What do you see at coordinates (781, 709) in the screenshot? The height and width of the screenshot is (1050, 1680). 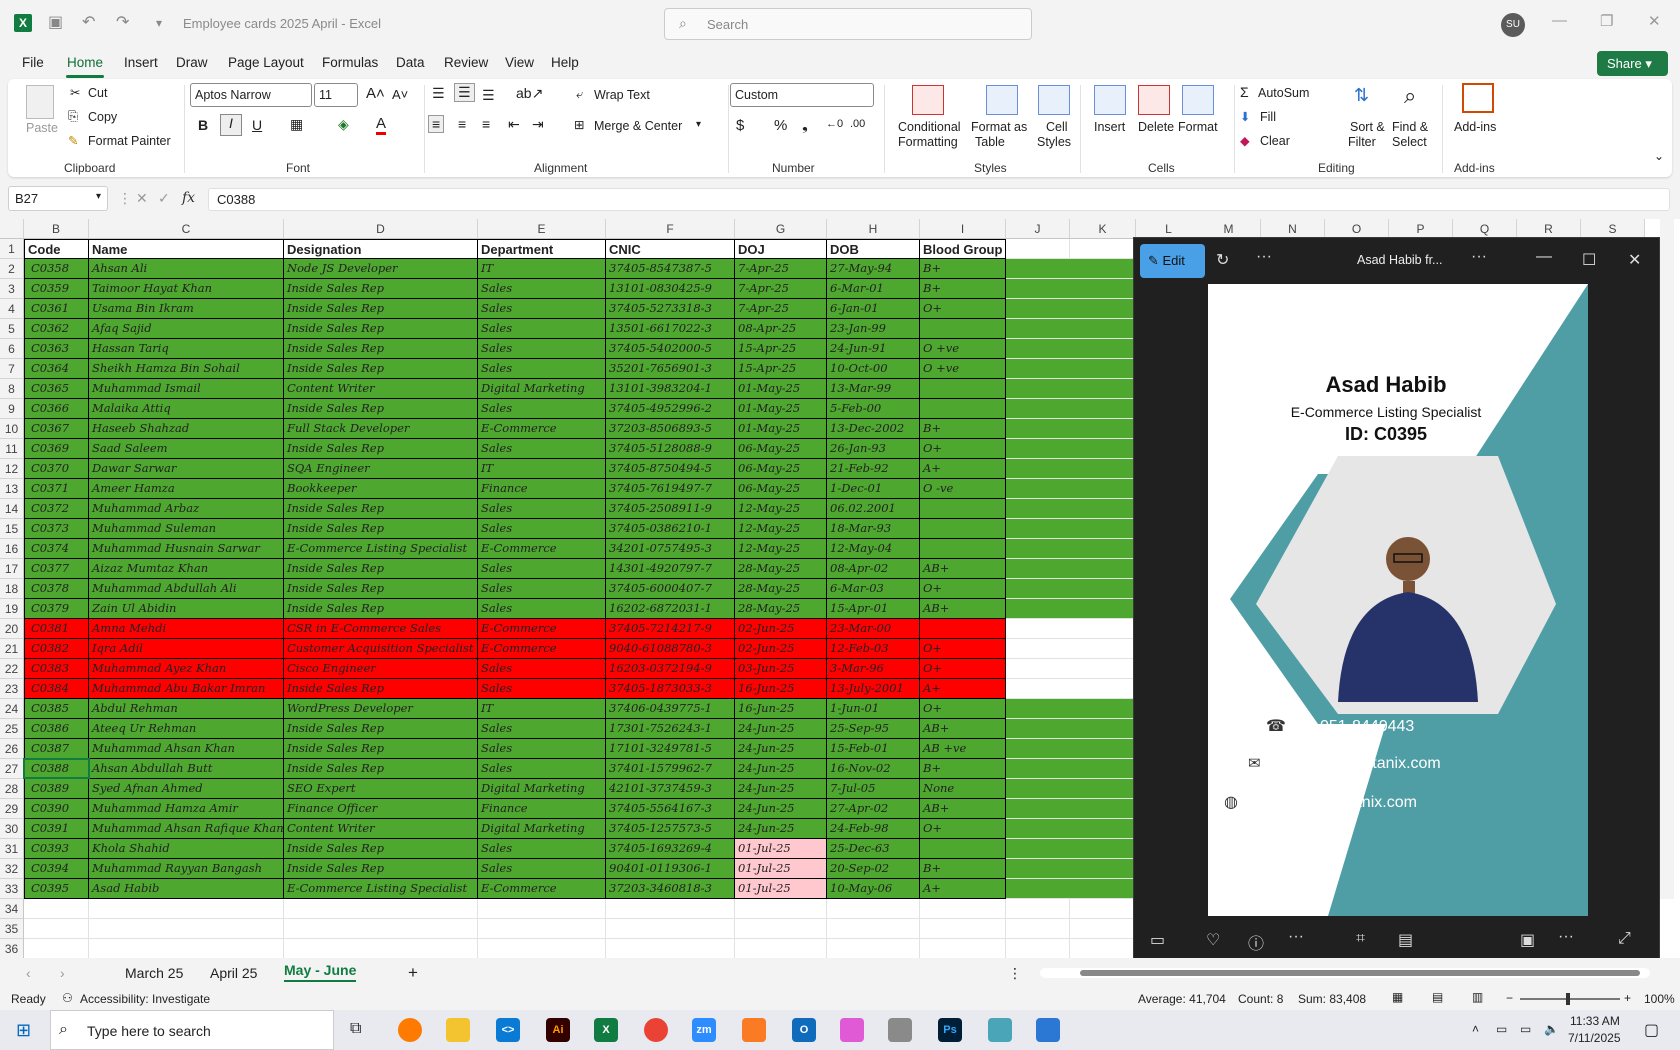 I see `table-cell: 16-Jun-25` at bounding box center [781, 709].